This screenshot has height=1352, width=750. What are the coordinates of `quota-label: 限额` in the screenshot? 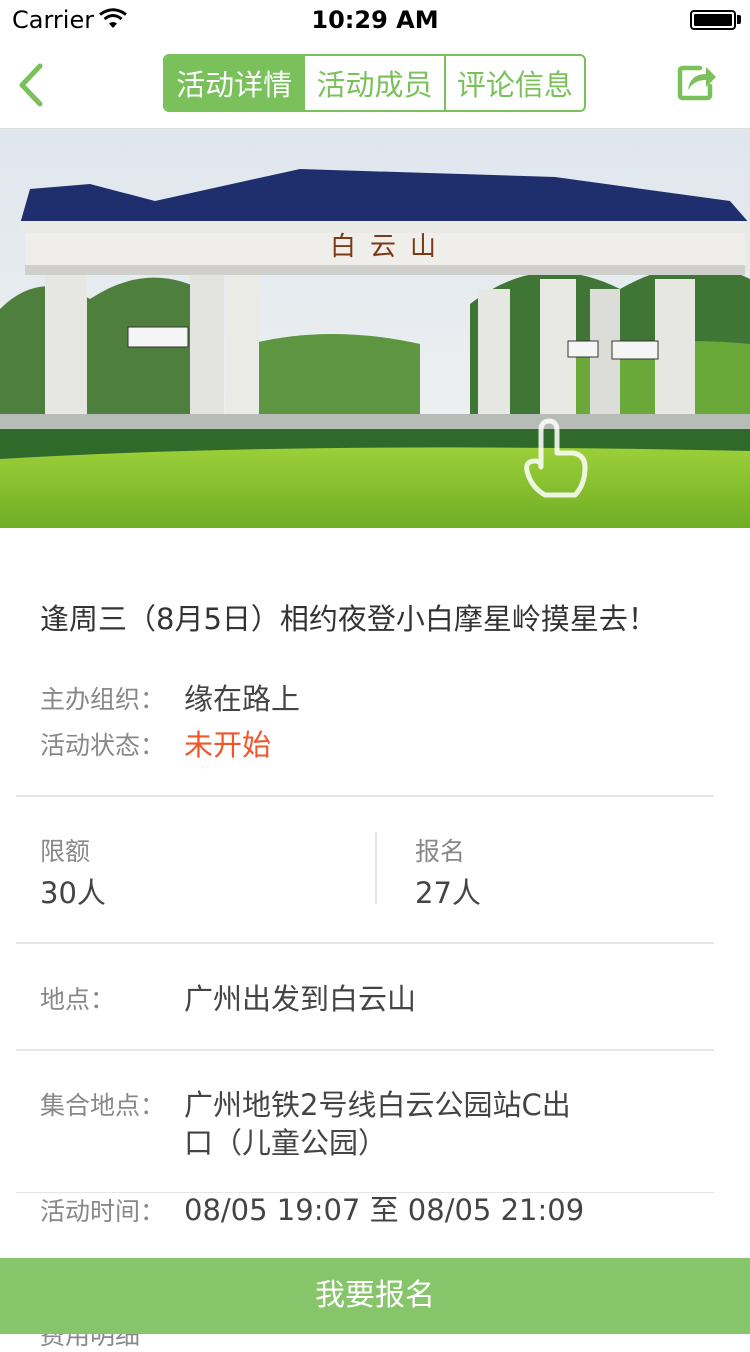 It's located at (65, 851).